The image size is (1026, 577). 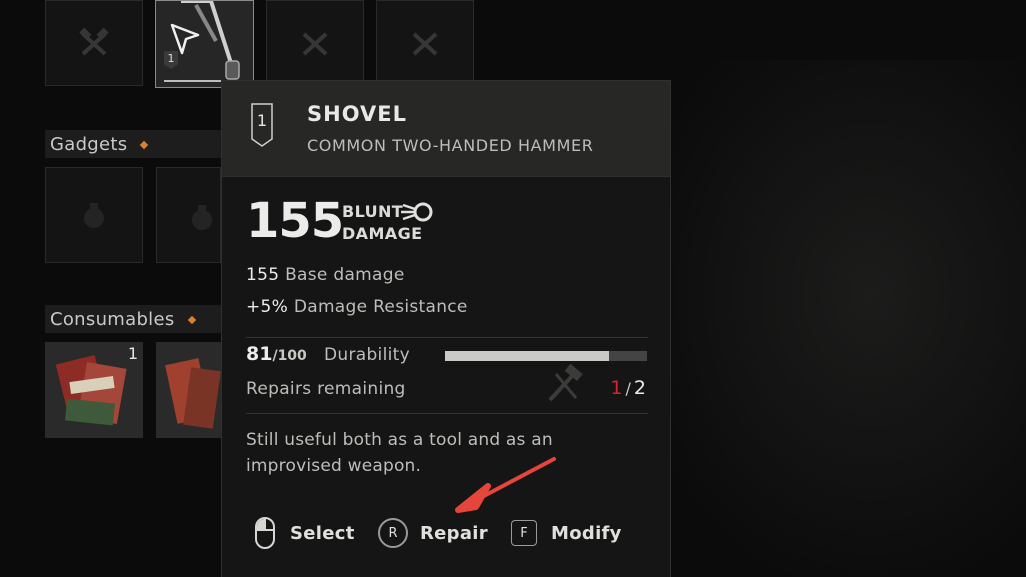 I want to click on repairs-max: 2, so click(x=639, y=388).